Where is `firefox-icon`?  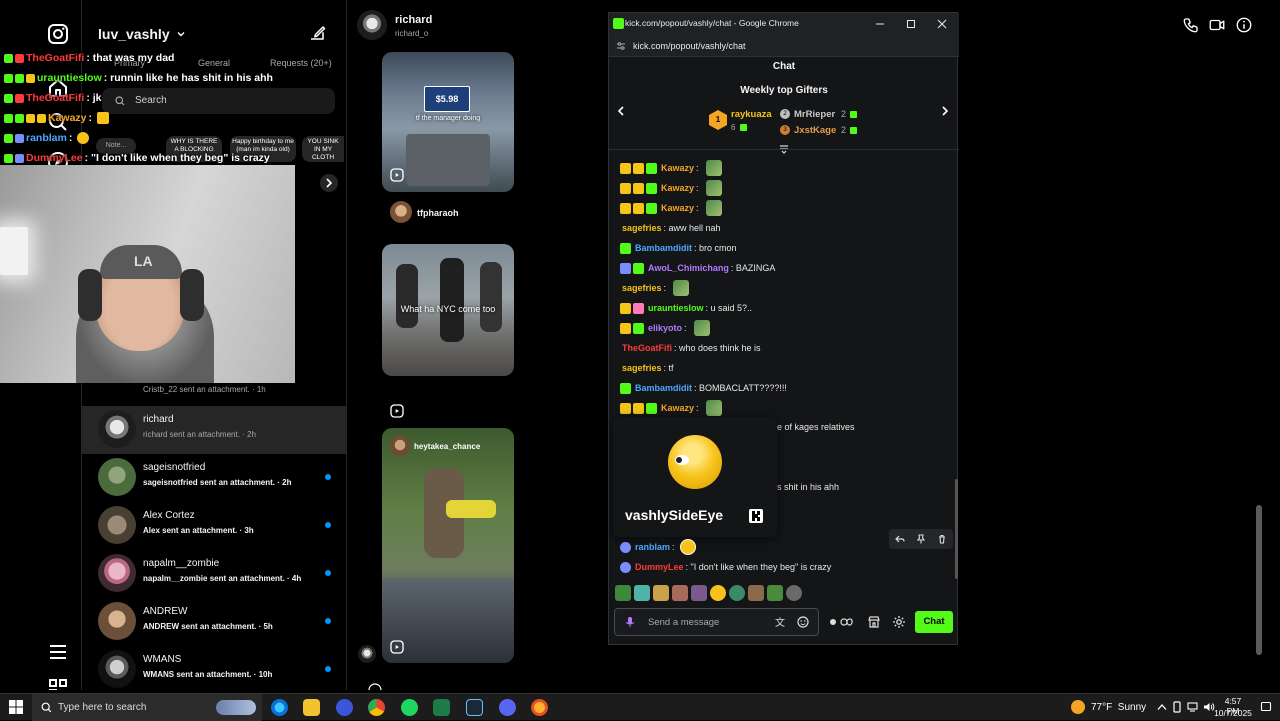
firefox-icon is located at coordinates (539, 707).